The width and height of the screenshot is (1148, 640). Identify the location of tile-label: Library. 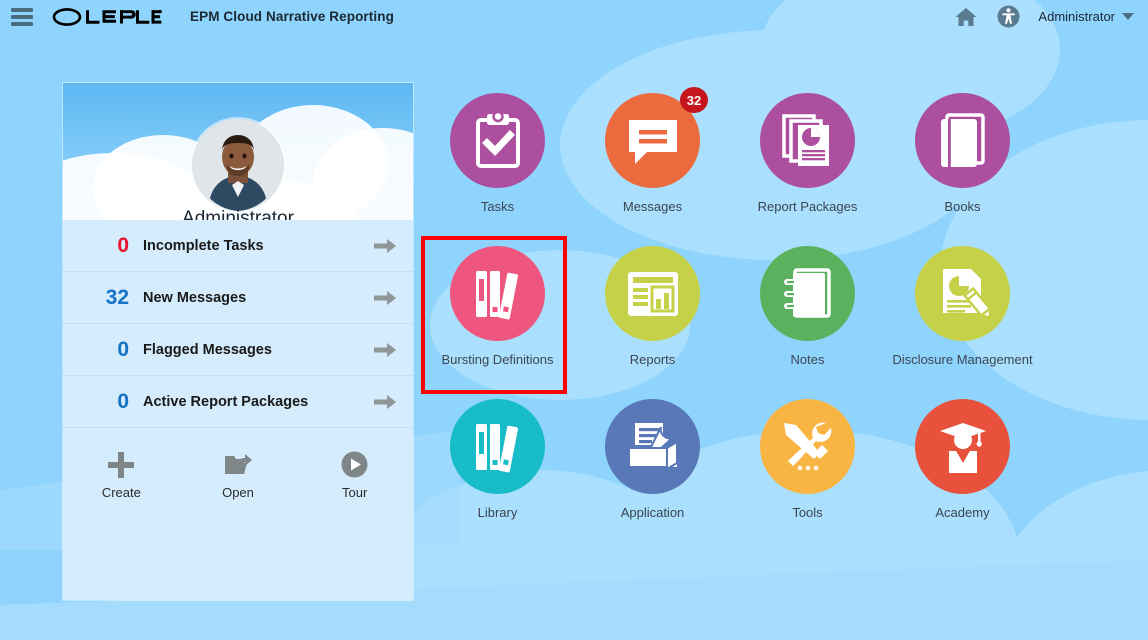
(497, 512).